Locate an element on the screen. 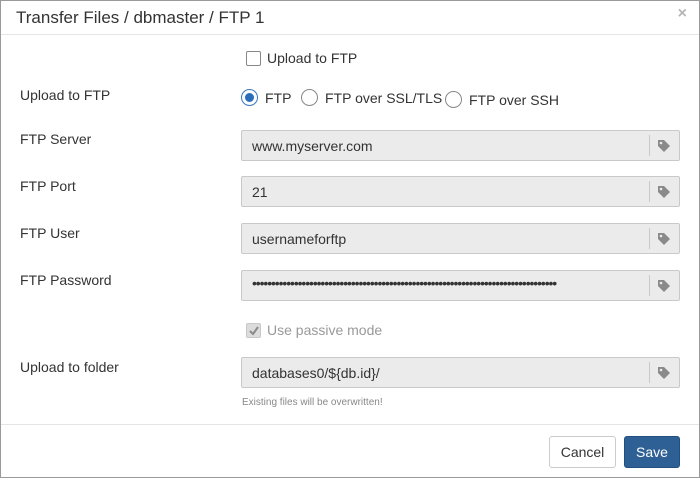 This screenshot has height=478, width=700. ftp-port-value: 21 is located at coordinates (260, 192).